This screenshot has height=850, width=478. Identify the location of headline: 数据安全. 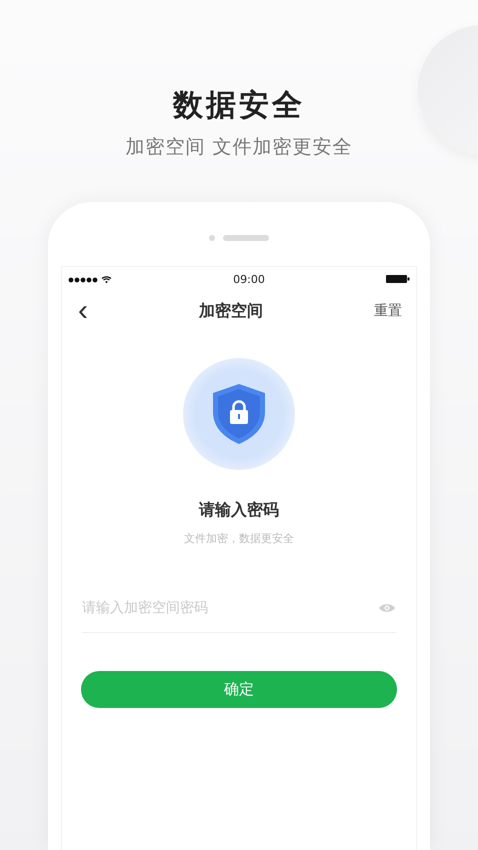
(239, 106).